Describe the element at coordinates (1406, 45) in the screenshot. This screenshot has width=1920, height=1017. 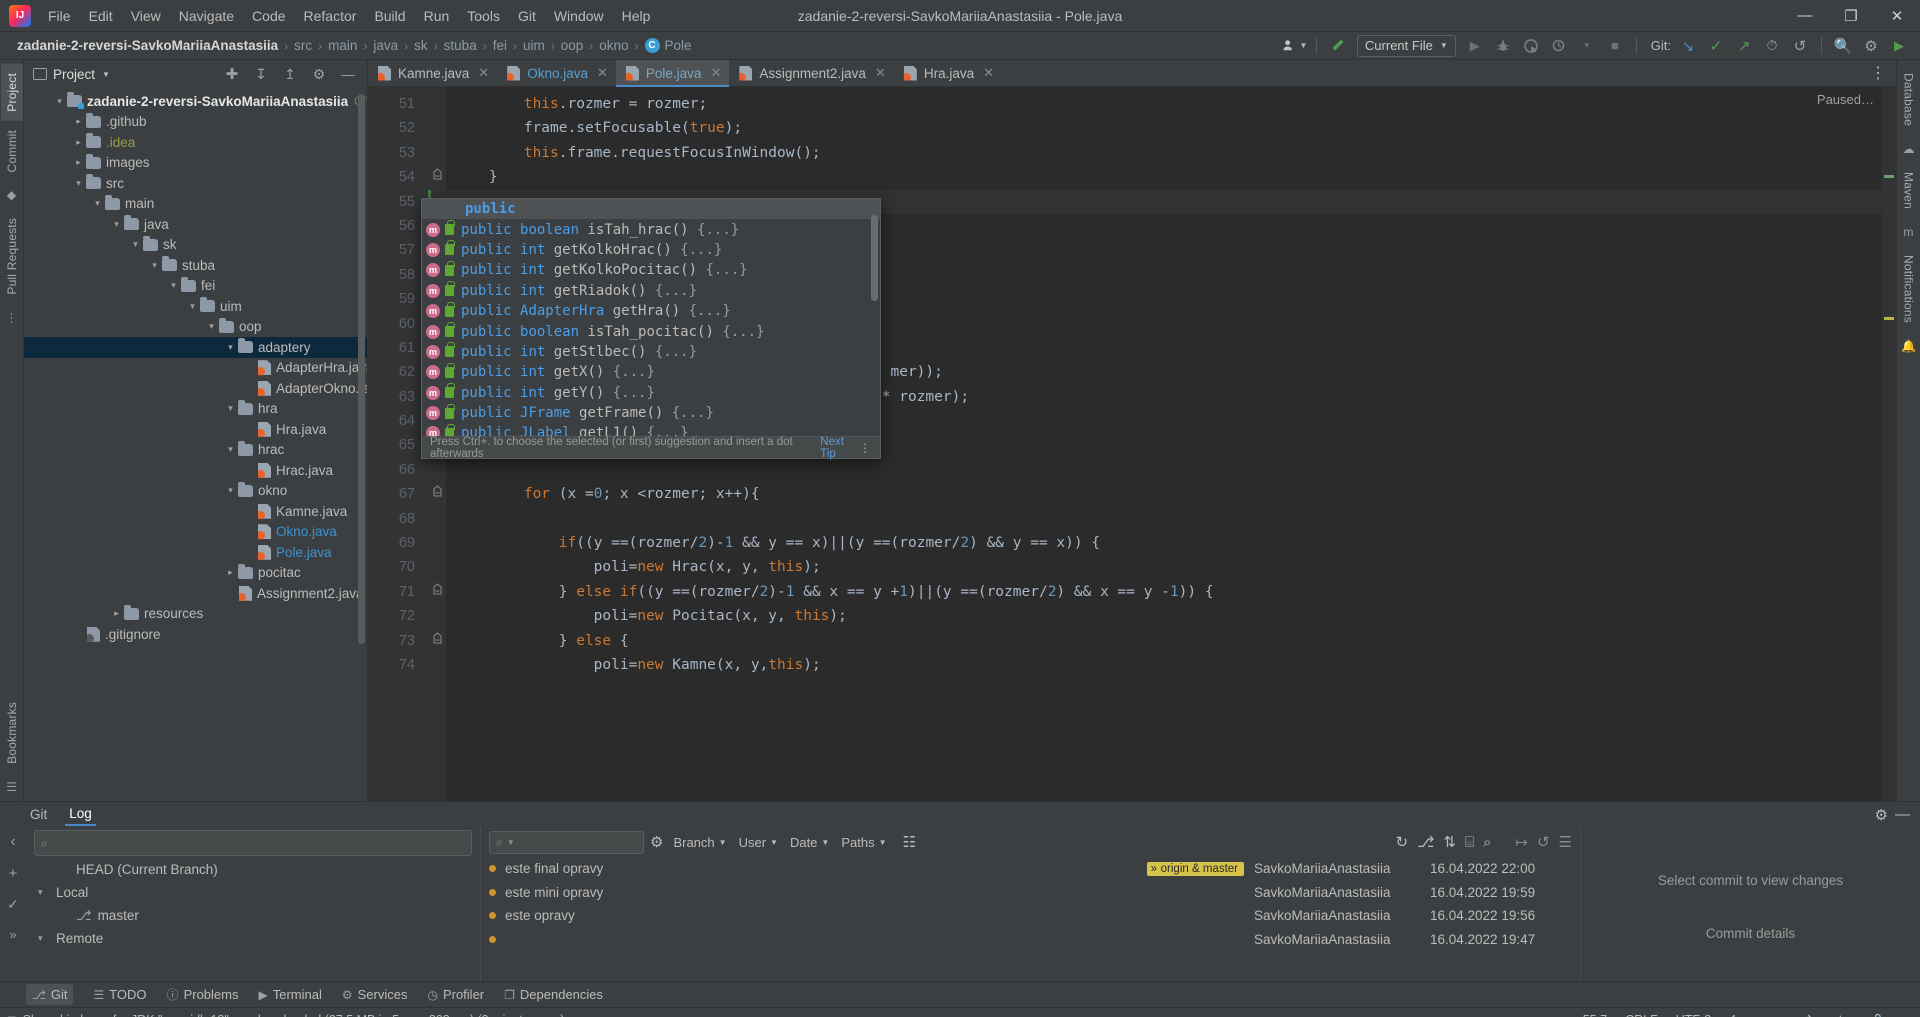
I see `run-configuration-selector: Current File ▼` at that location.